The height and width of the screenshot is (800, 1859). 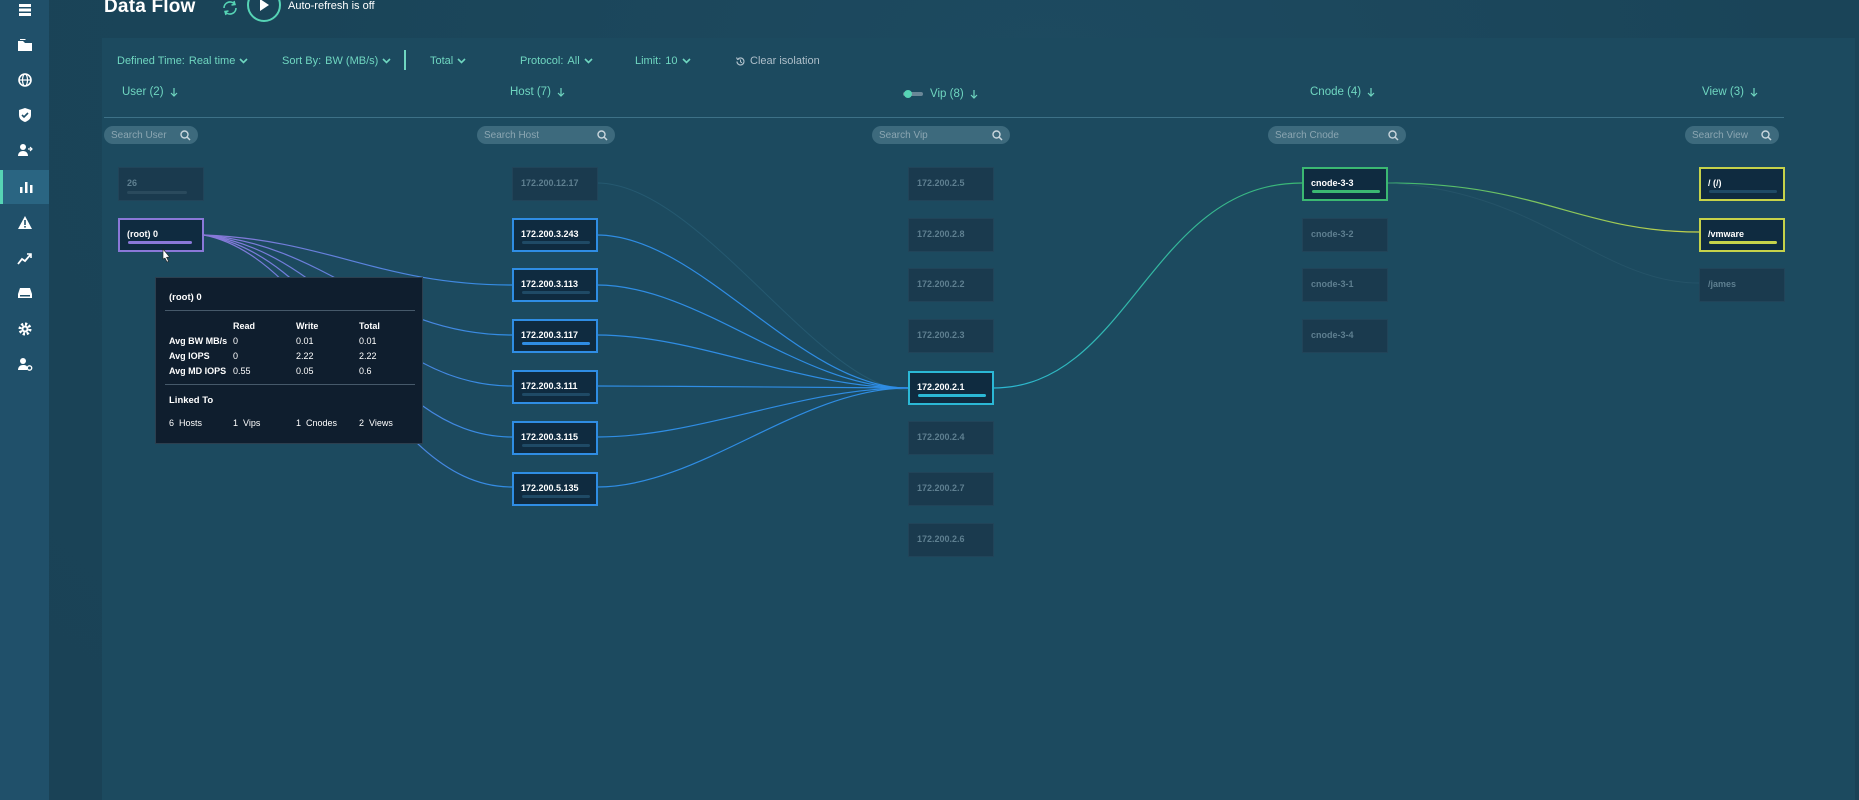 I want to click on sidebar-item-alerts, so click(x=24, y=223).